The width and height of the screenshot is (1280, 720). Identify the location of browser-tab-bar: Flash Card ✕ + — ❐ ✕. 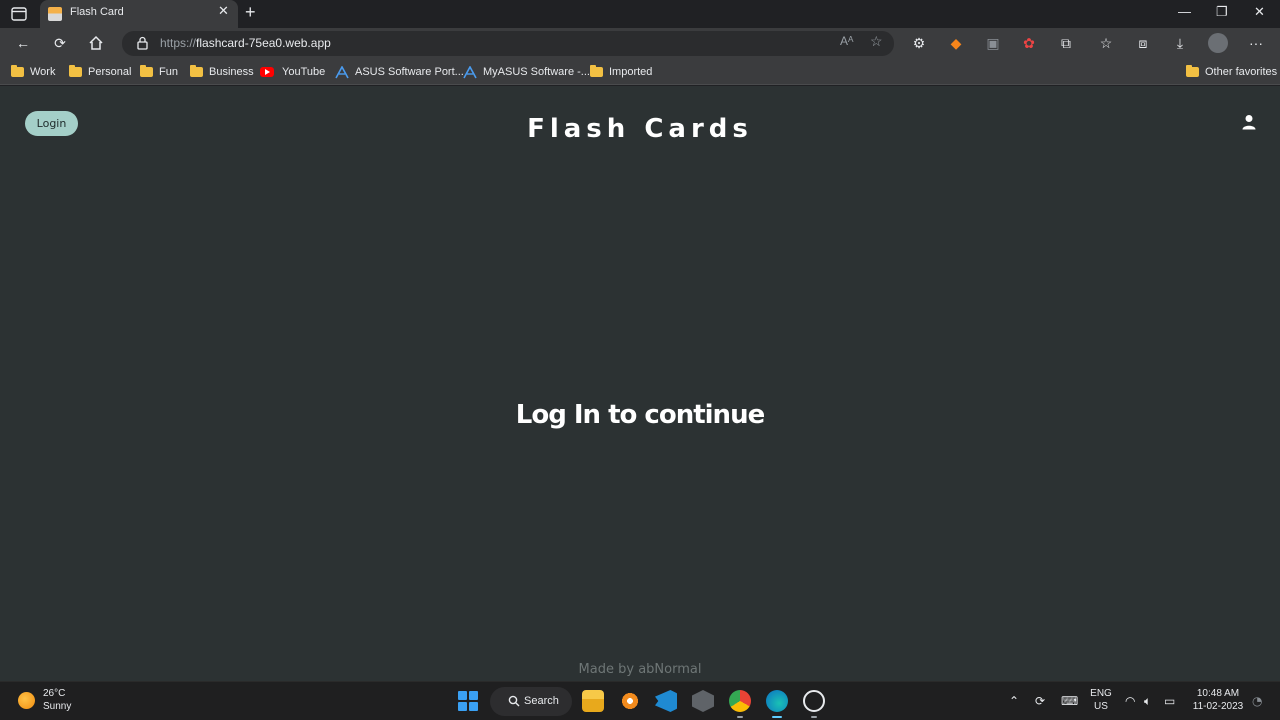
(640, 14).